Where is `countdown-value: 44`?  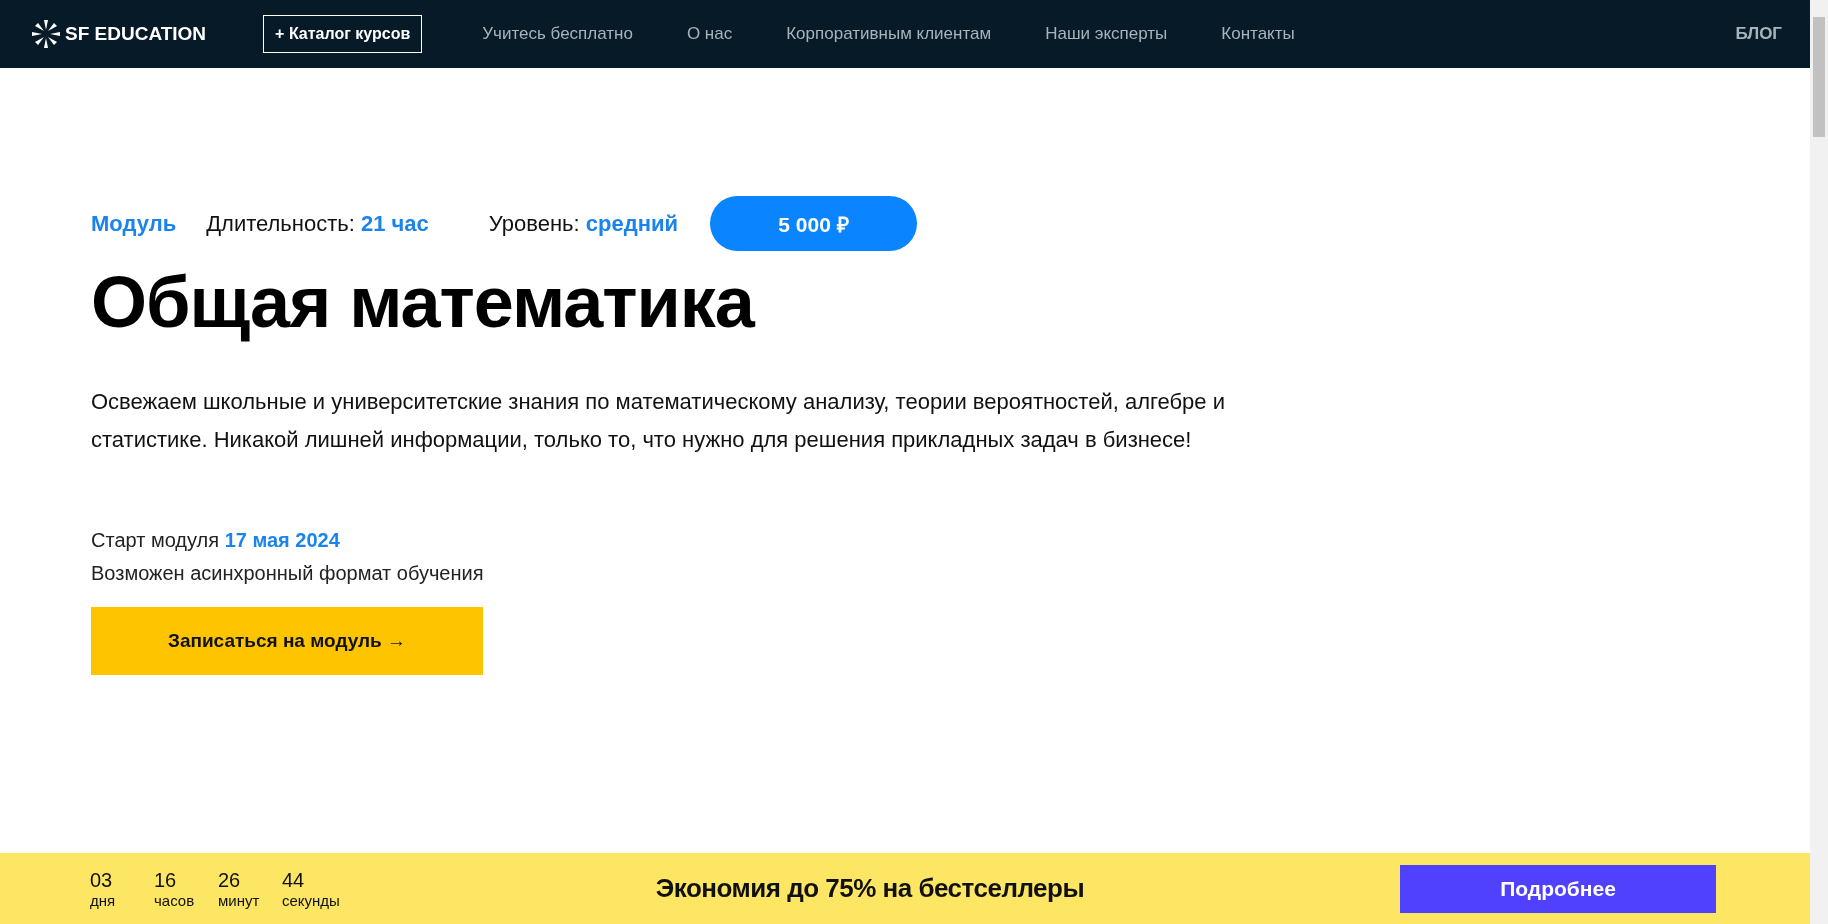
countdown-value: 44 is located at coordinates (294, 880).